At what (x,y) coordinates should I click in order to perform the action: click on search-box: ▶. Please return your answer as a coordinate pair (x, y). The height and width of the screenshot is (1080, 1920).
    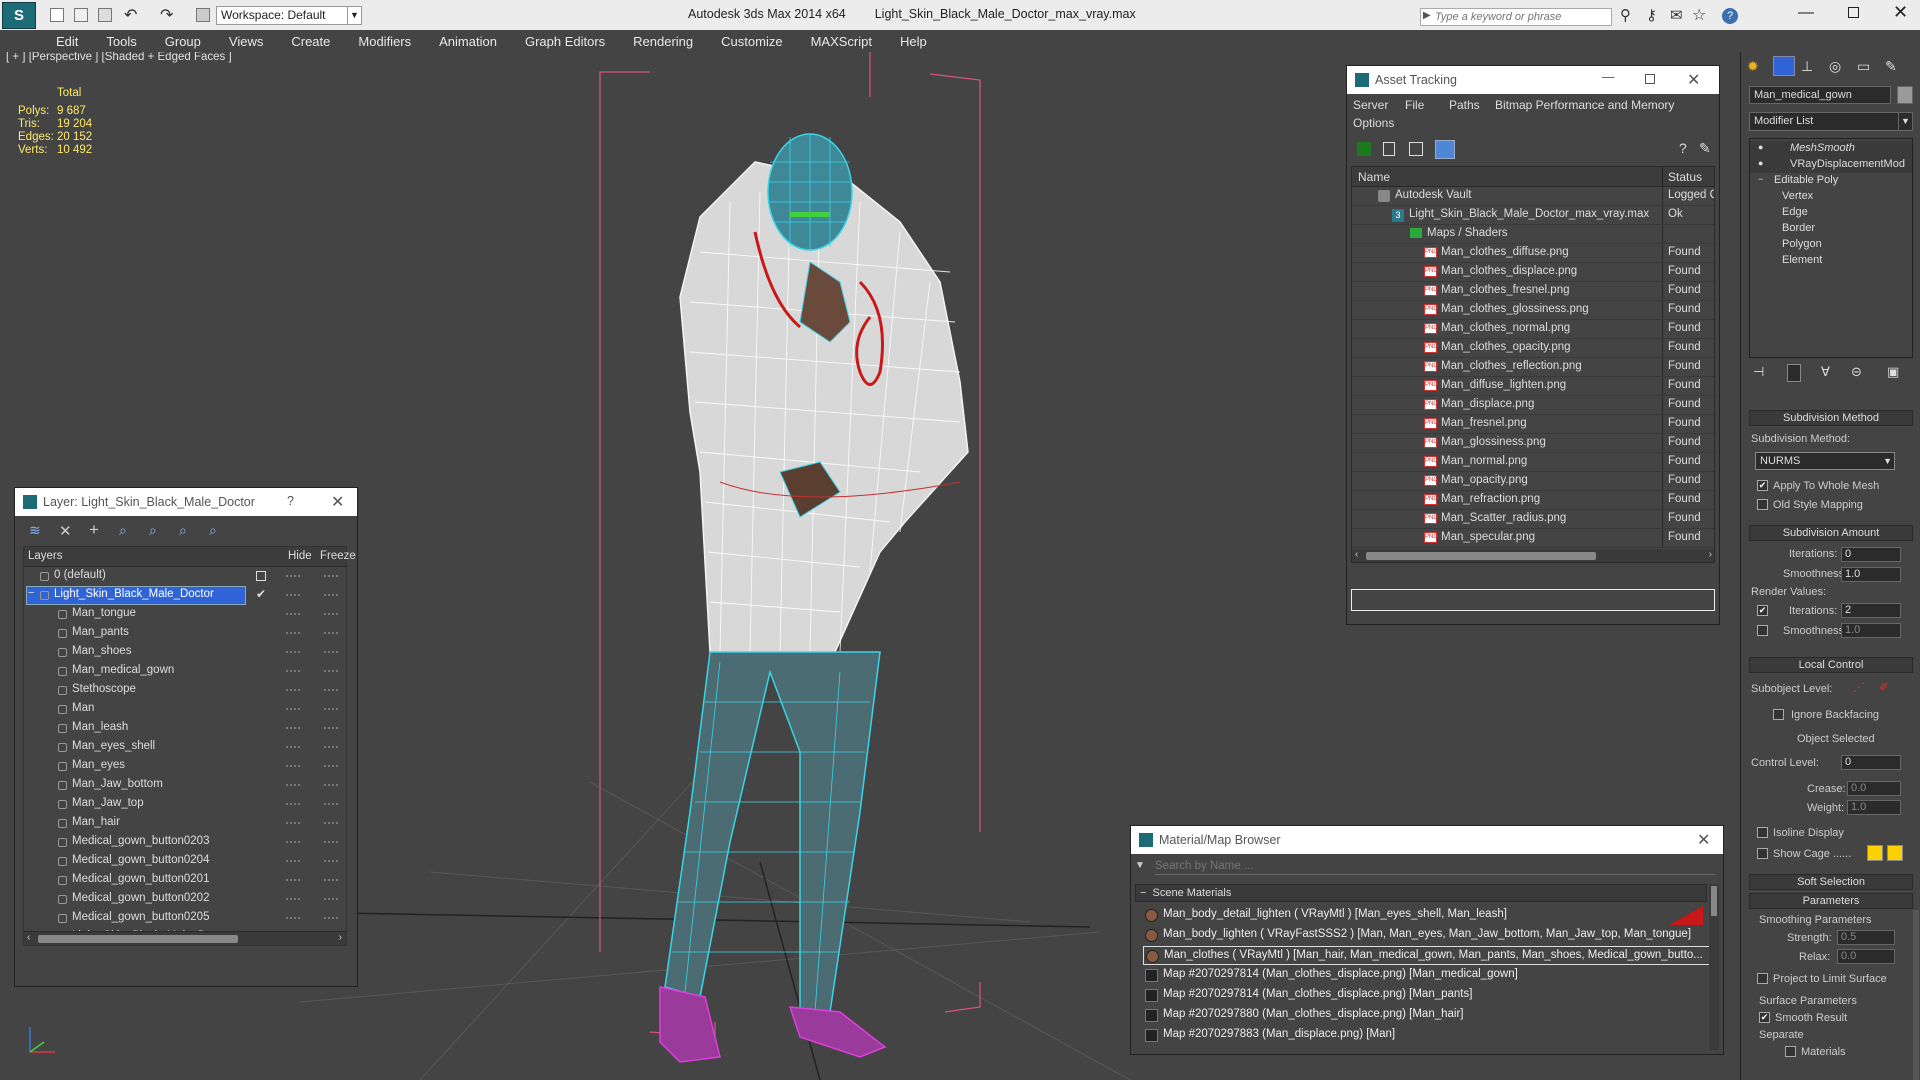
    Looking at the image, I should click on (1516, 17).